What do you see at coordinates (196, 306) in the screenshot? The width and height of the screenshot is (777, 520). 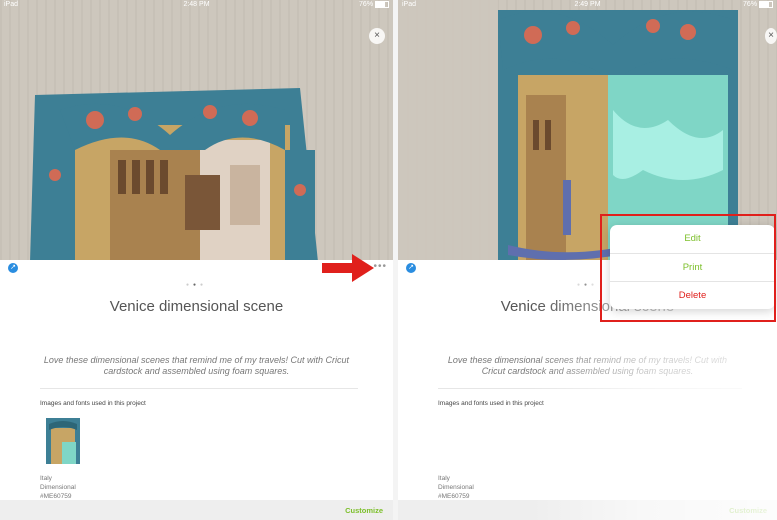 I see `project-title: Venice dimensional scene` at bounding box center [196, 306].